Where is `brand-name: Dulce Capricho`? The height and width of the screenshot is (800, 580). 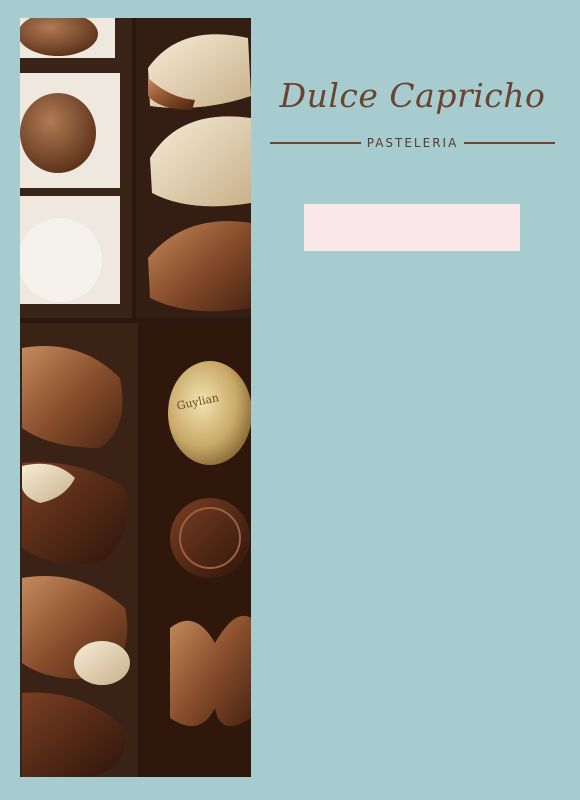 brand-name: Dulce Capricho is located at coordinates (412, 95).